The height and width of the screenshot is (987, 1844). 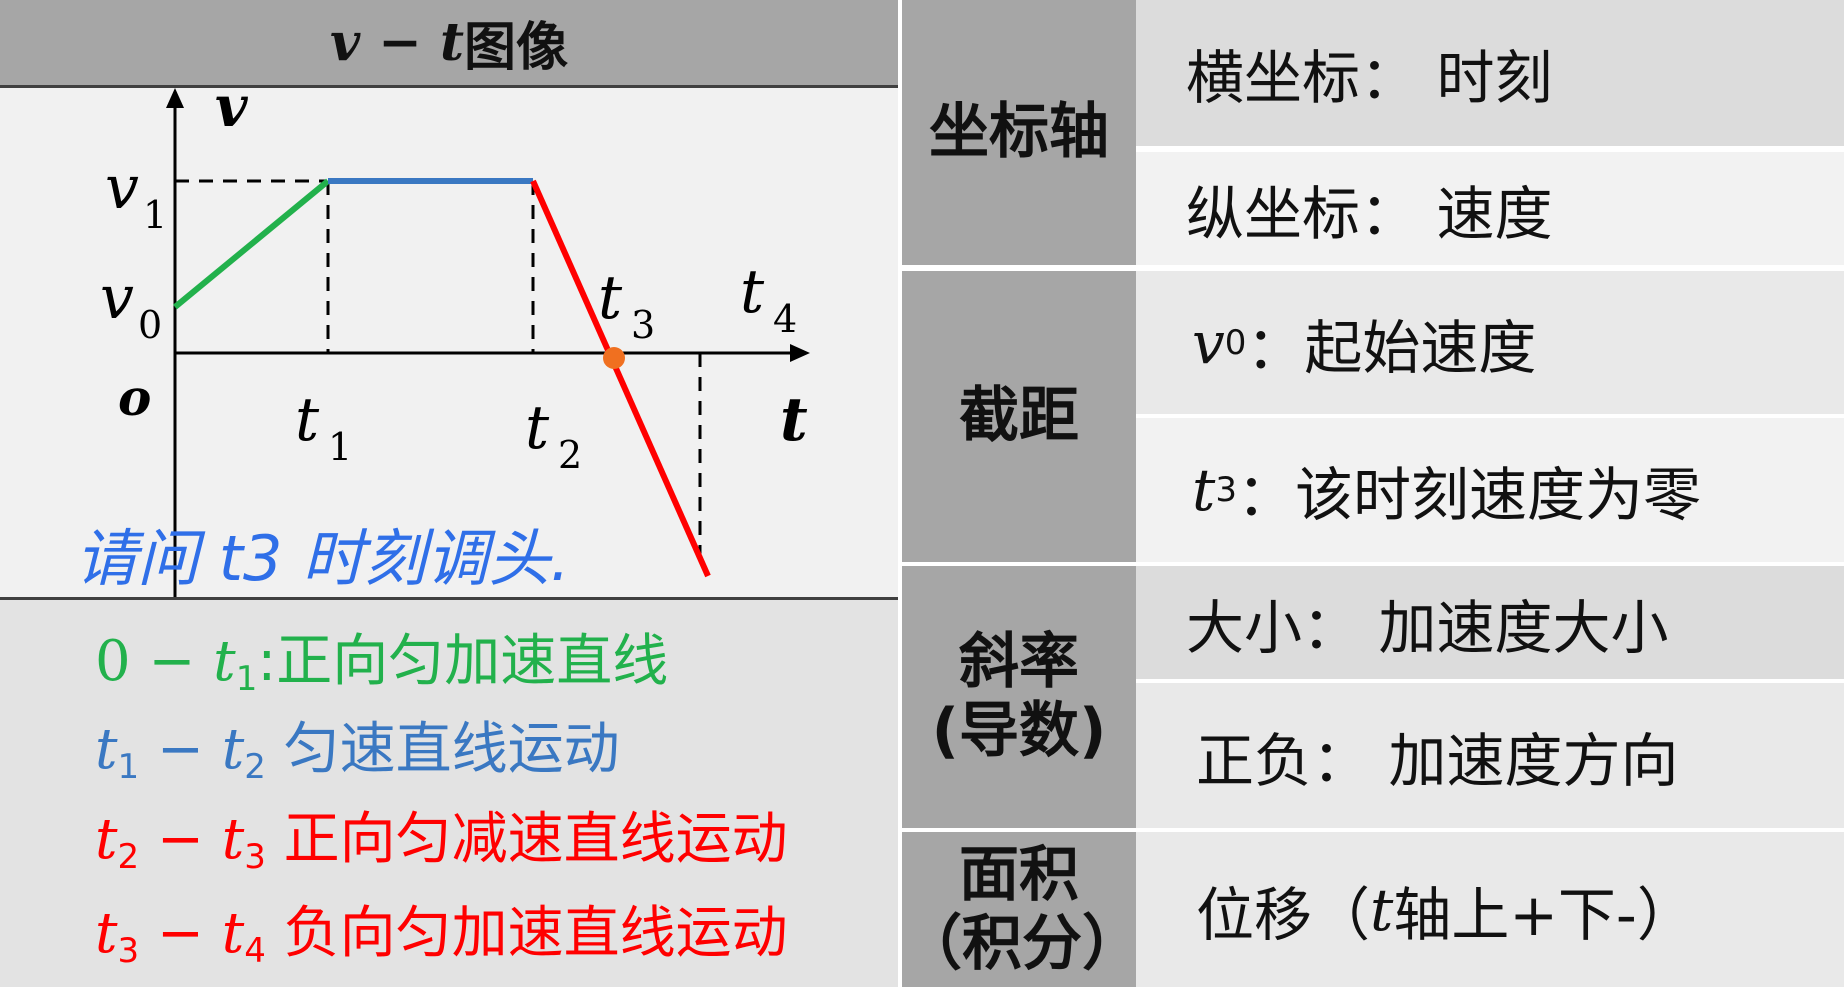 What do you see at coordinates (516, 48) in the screenshot?
I see `title-text: 图像` at bounding box center [516, 48].